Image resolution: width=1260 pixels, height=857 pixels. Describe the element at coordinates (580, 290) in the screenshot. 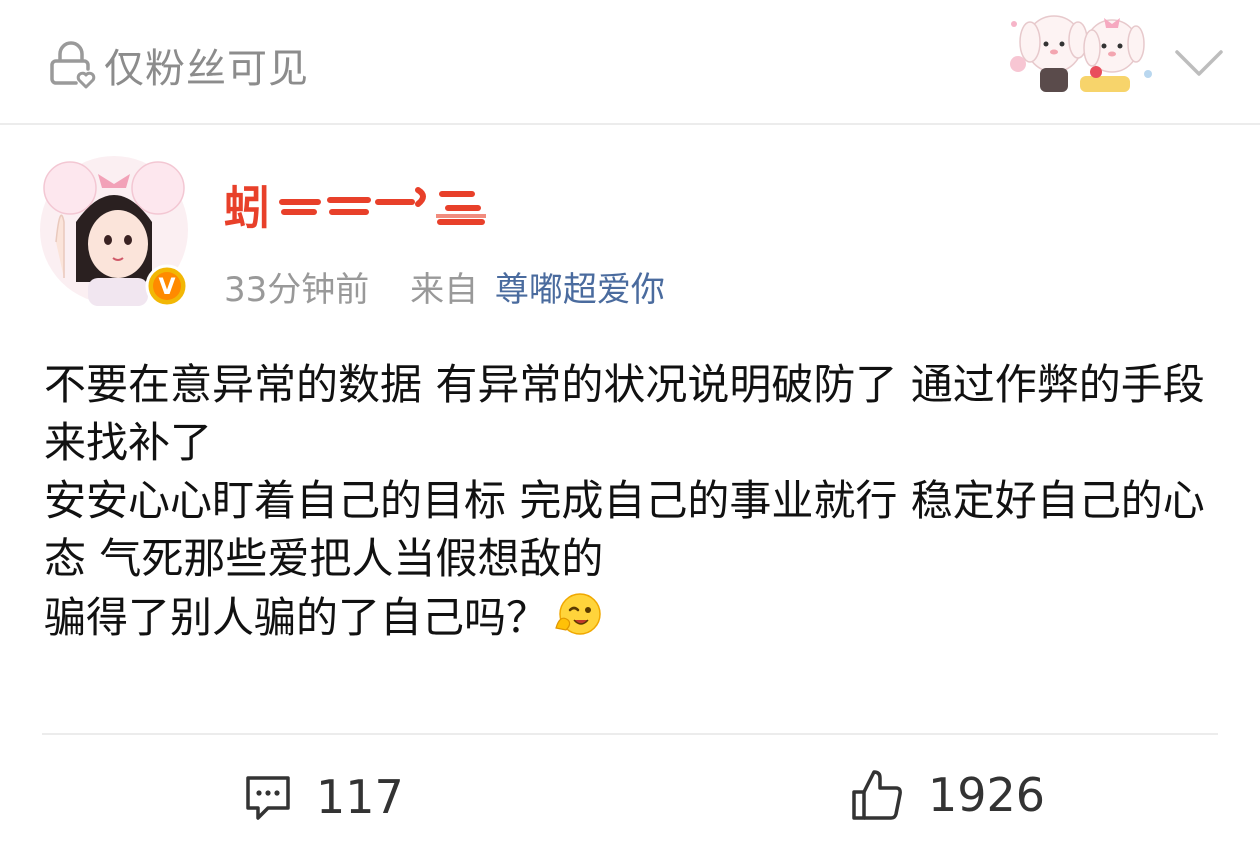

I see `source-link: 尊嘟超爱你` at that location.